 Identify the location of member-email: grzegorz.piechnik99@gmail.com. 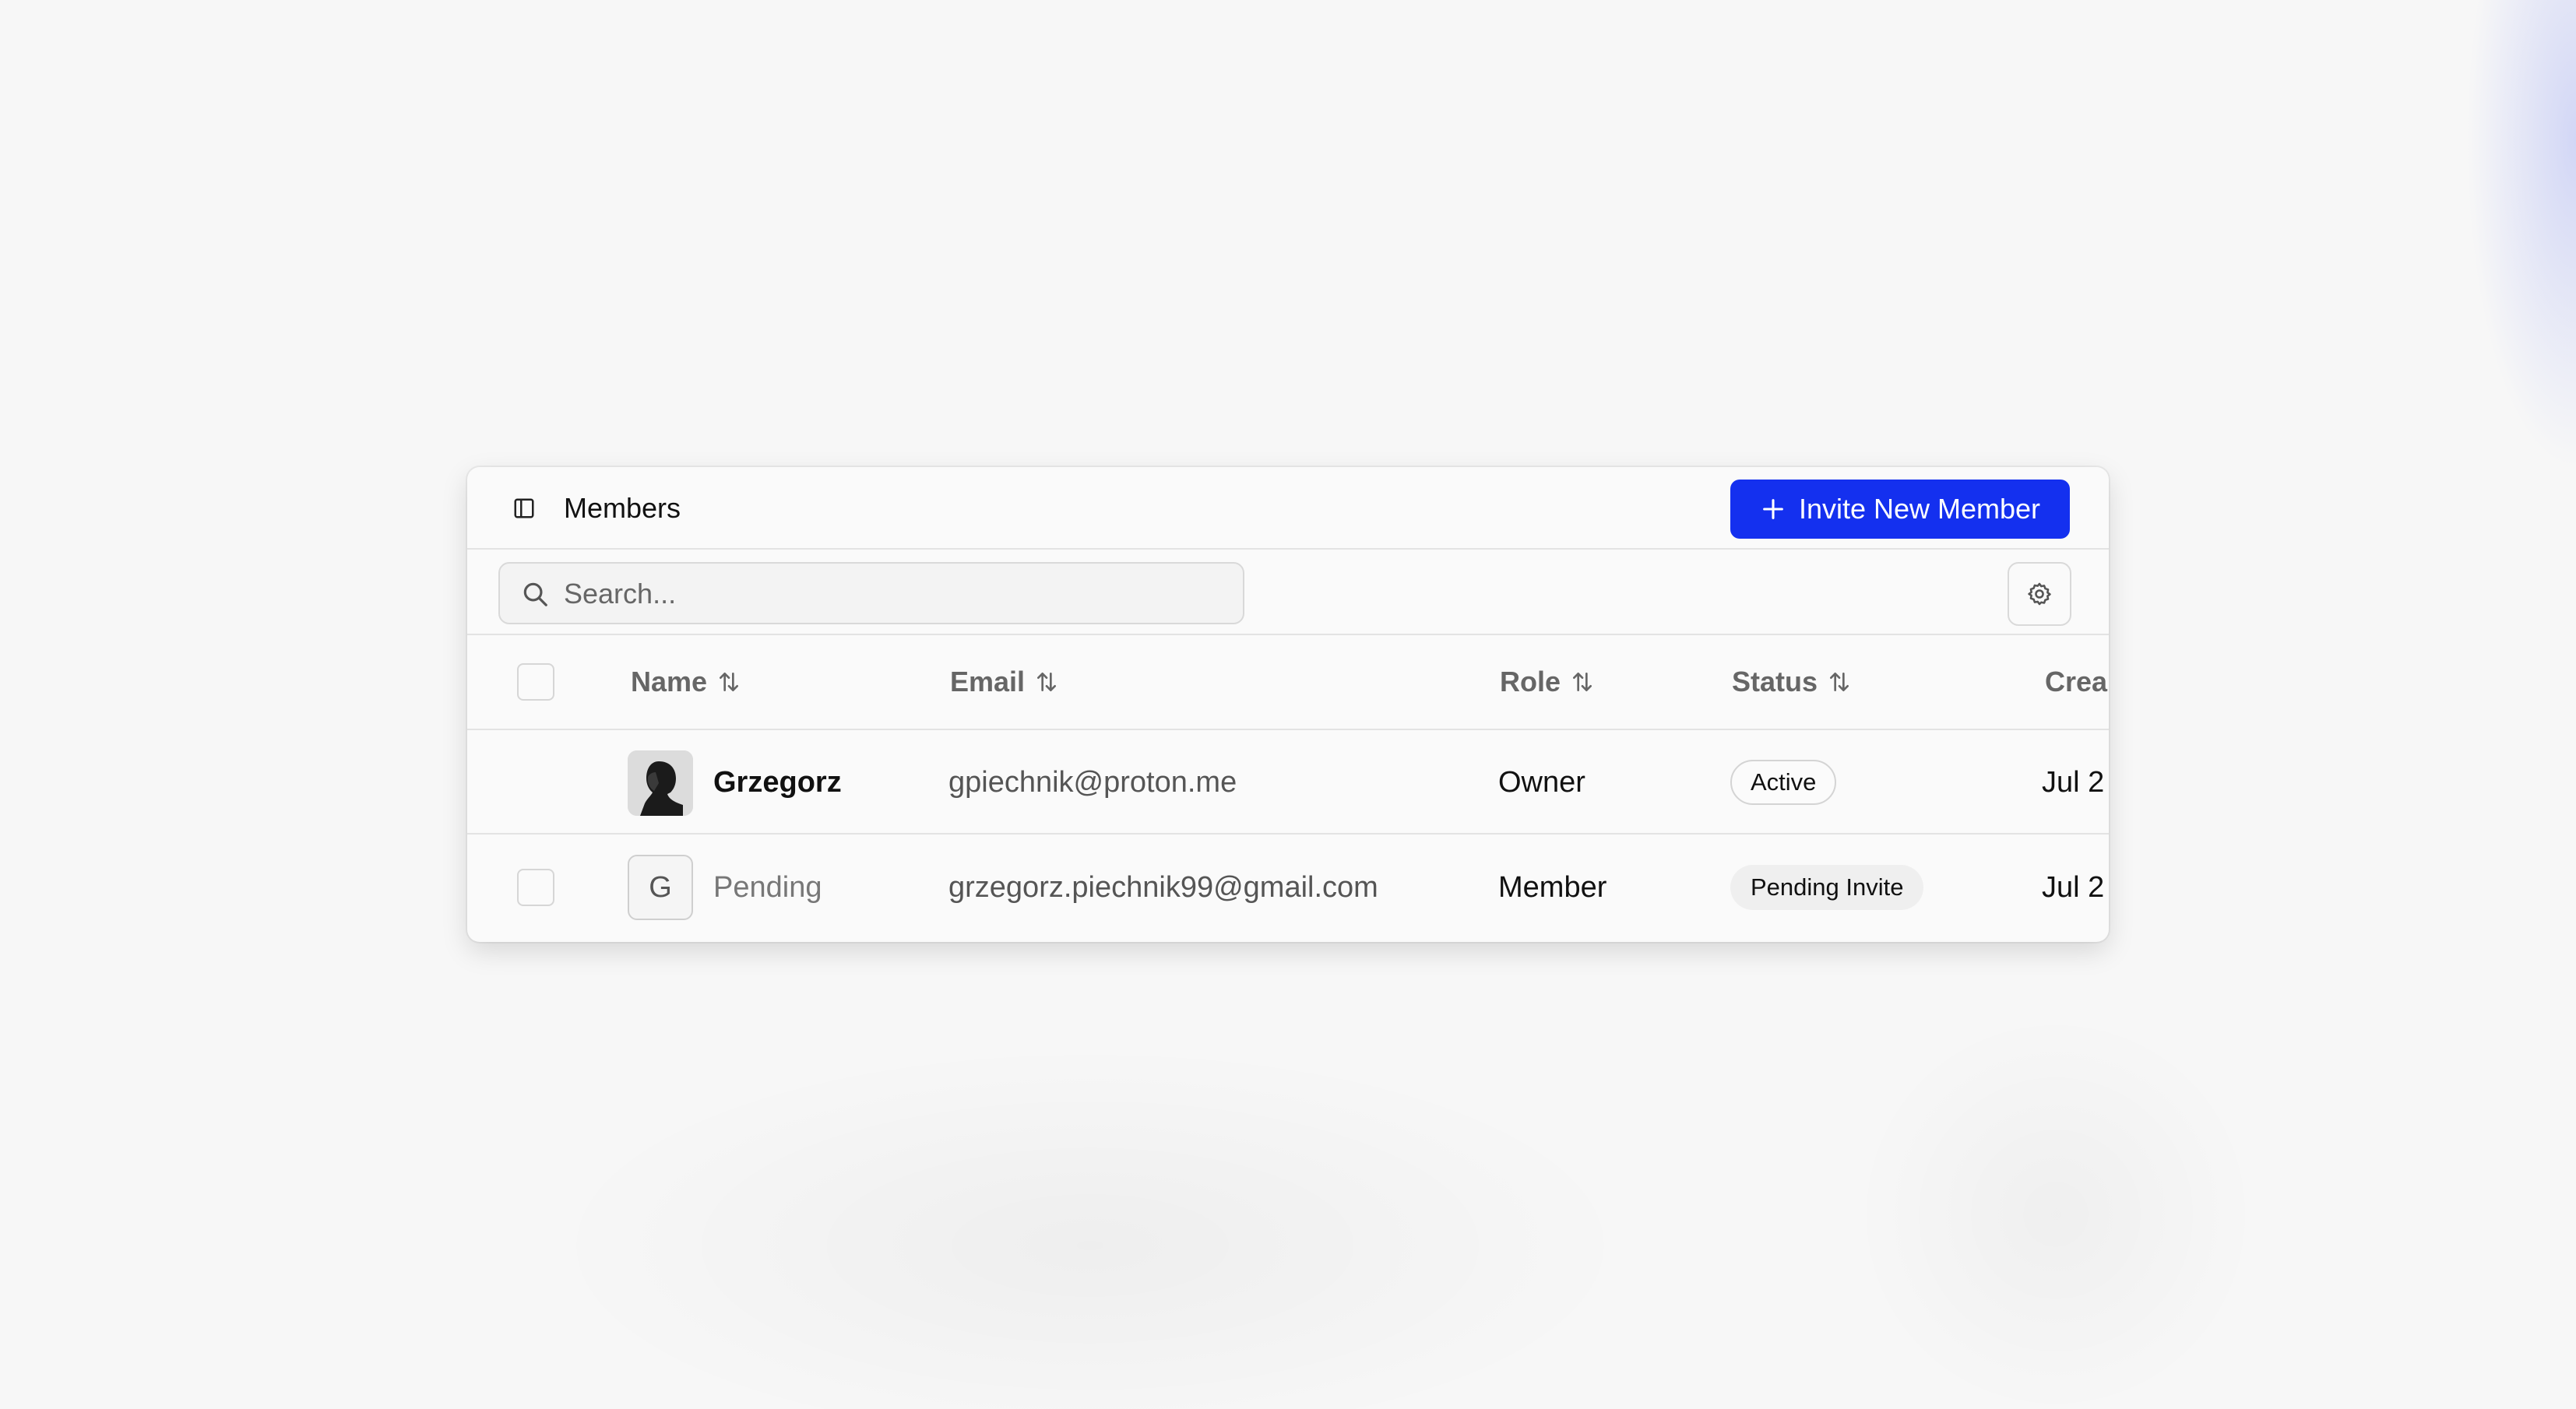
(1163, 887).